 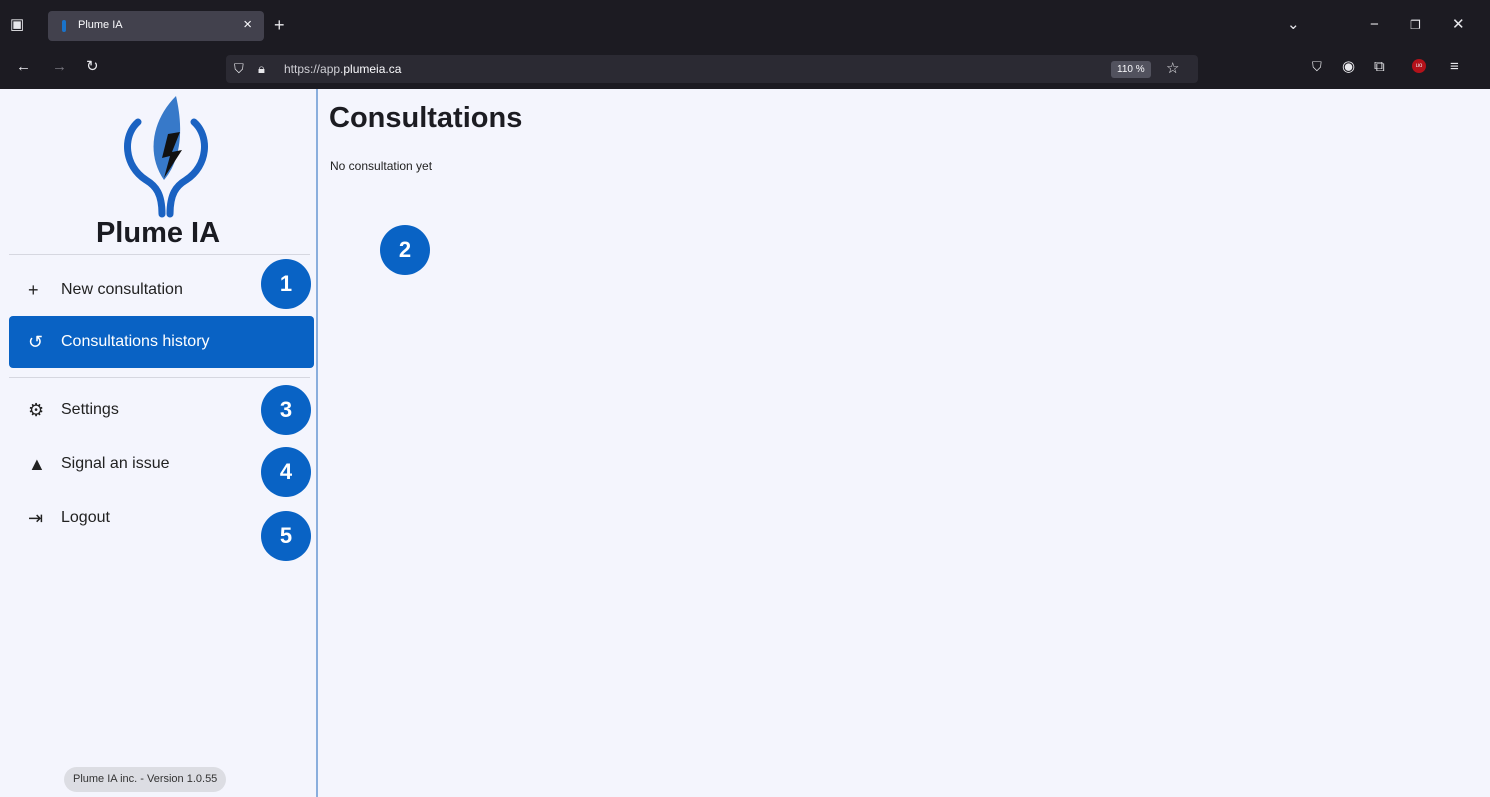 I want to click on new-tab-icon: +, so click(x=279, y=25).